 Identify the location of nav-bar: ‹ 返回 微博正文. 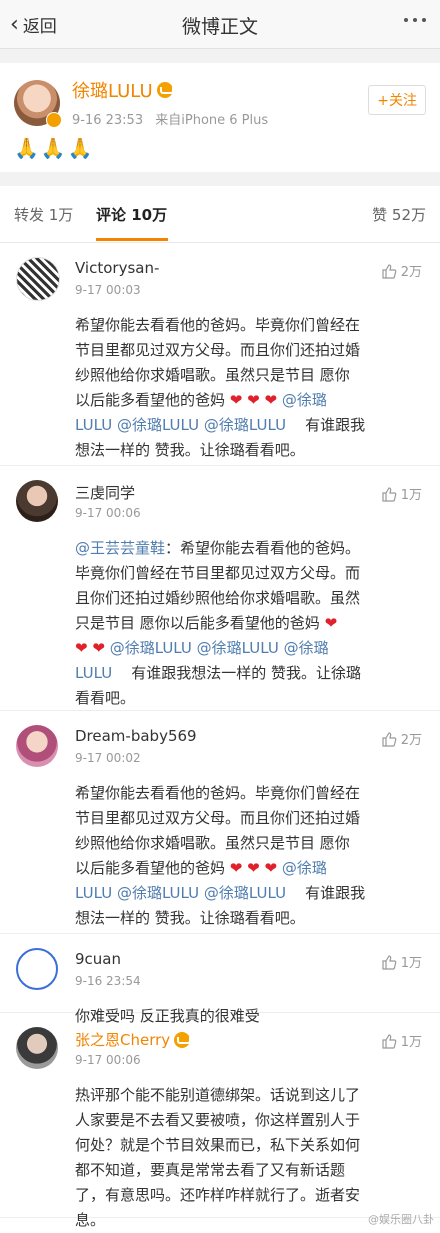
(220, 24).